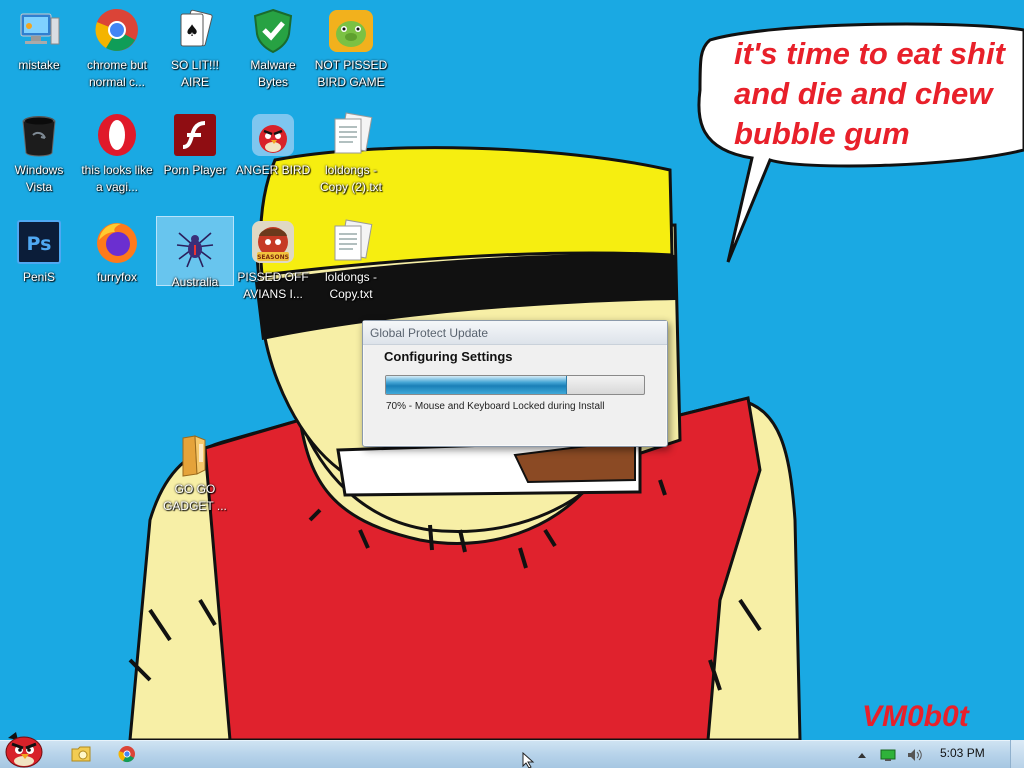 This screenshot has width=1024, height=768. Describe the element at coordinates (195, 135) in the screenshot. I see `flash-icon` at that location.